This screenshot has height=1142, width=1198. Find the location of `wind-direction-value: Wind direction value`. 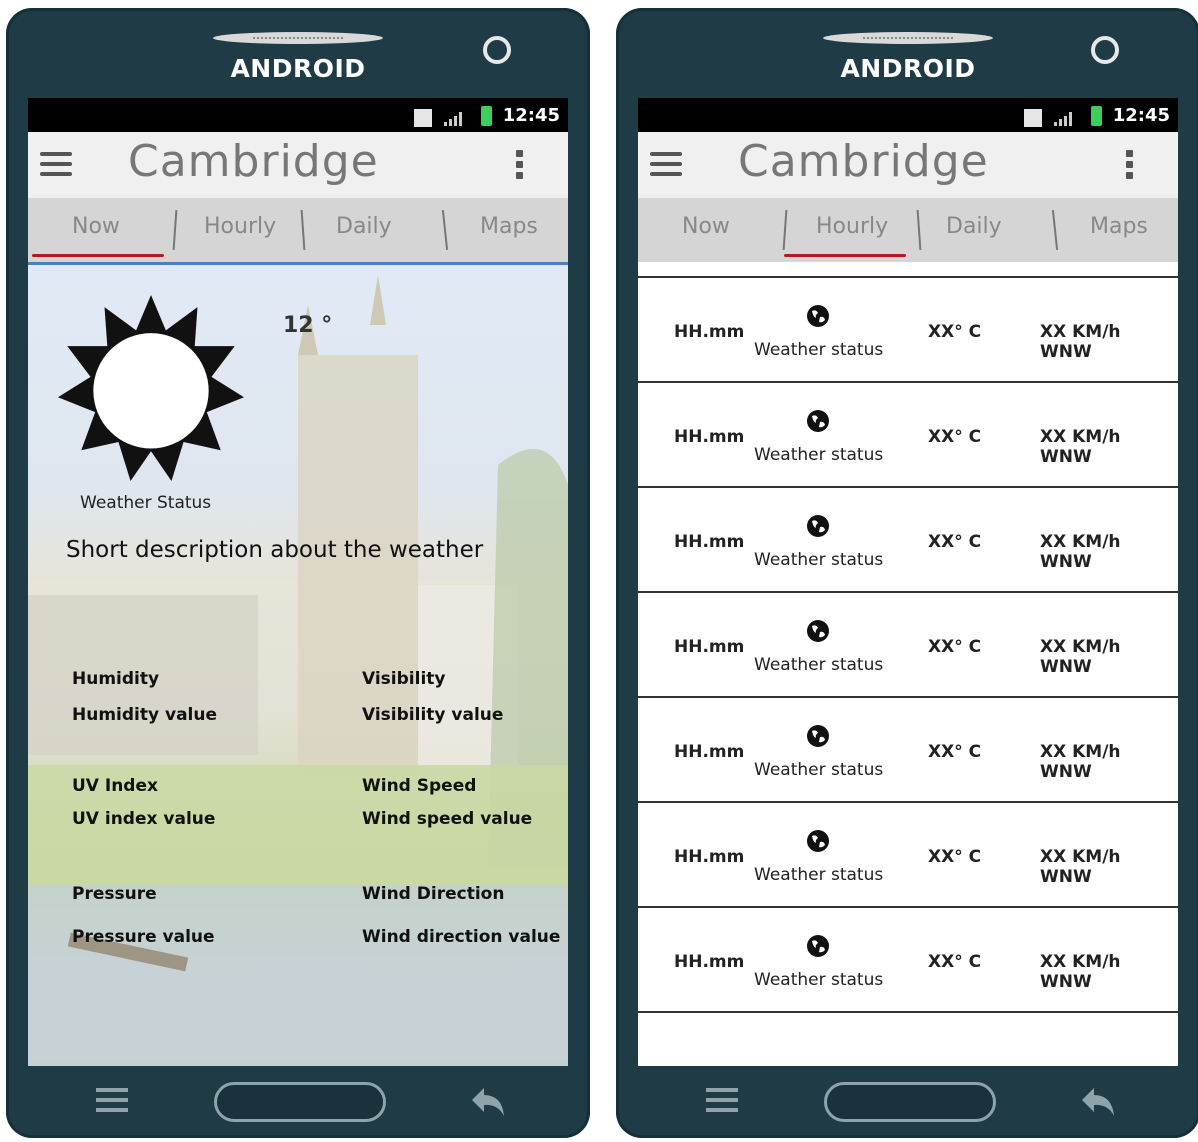

wind-direction-value: Wind direction value is located at coordinates (461, 937).